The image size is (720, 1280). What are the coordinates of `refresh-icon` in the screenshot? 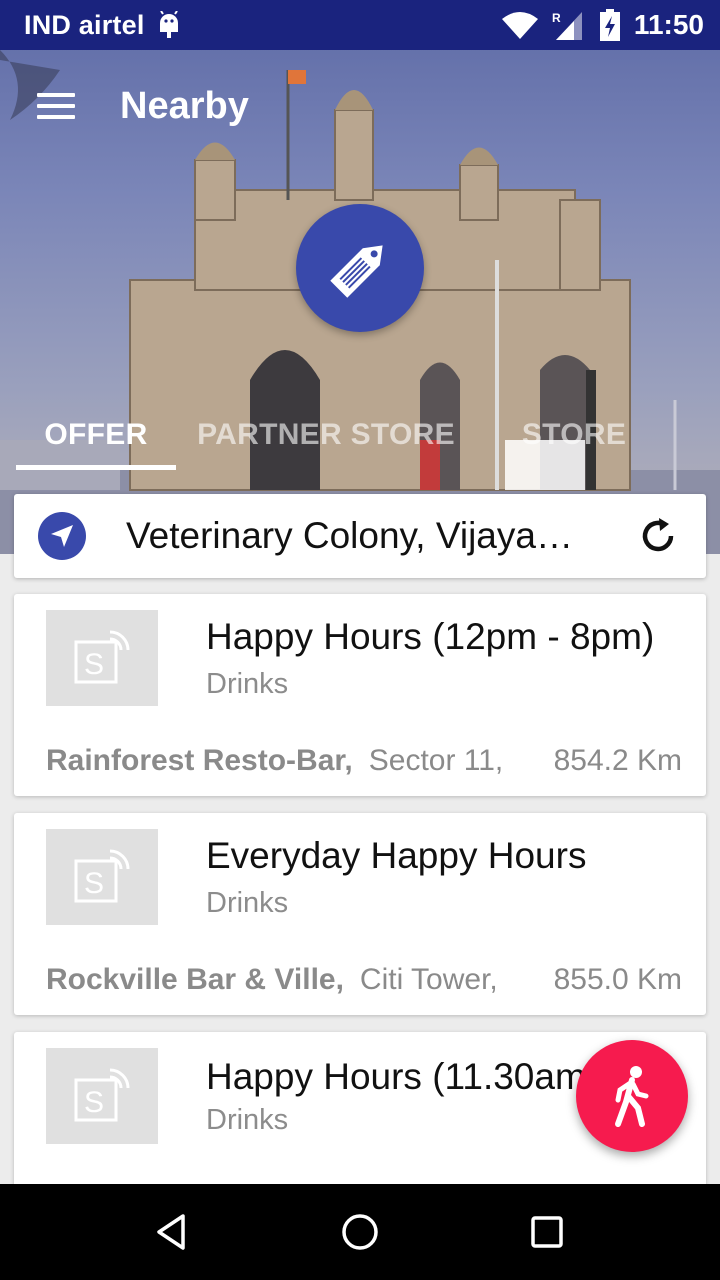 It's located at (658, 536).